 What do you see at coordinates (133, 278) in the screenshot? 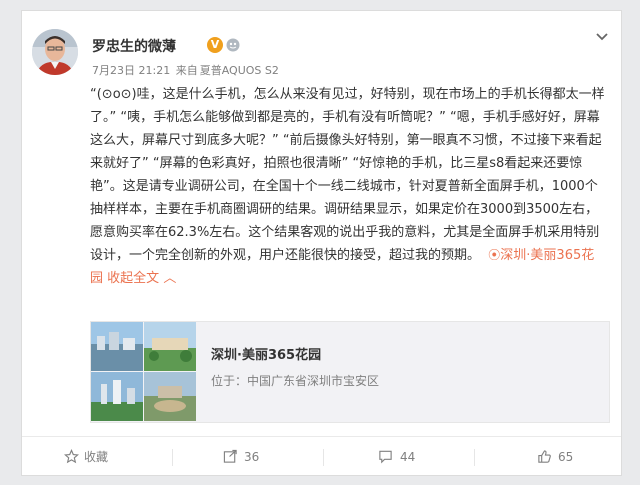
I see `collapse-label: 收起全文` at bounding box center [133, 278].